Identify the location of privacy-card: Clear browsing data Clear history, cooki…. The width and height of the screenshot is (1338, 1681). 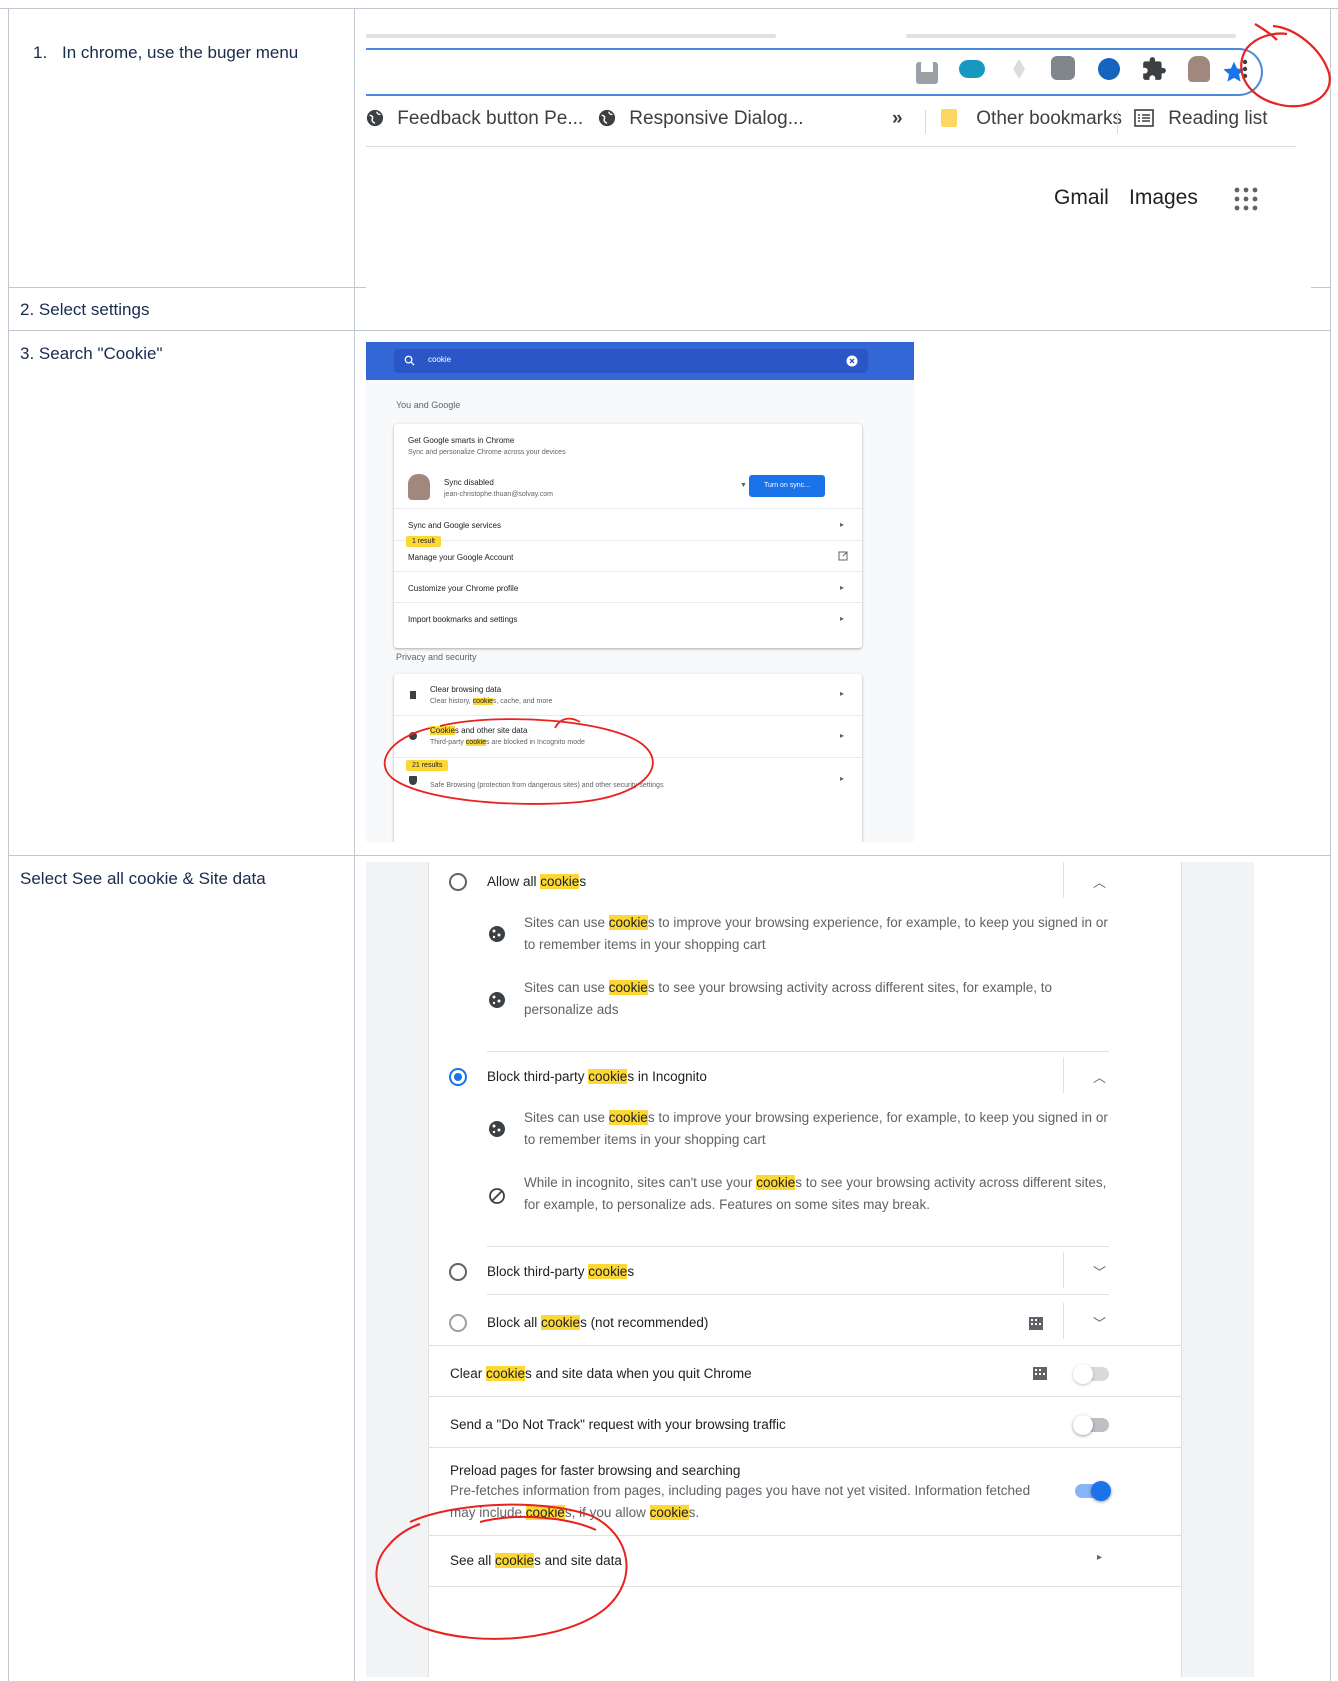
(628, 758).